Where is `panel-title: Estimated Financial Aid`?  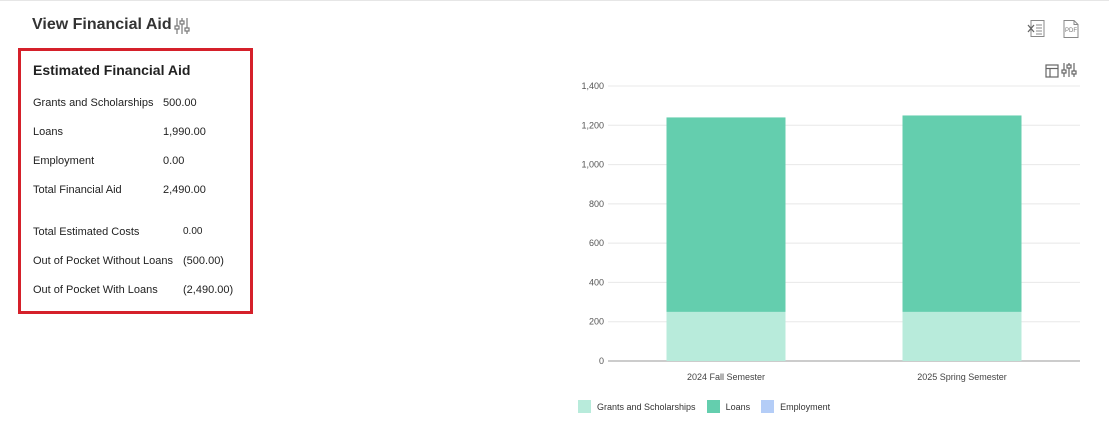
panel-title: Estimated Financial Aid is located at coordinates (112, 70).